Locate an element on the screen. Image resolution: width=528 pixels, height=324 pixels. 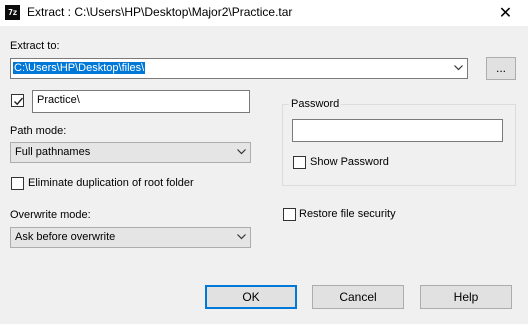
cancel-button-label: Cancel is located at coordinates (358, 297).